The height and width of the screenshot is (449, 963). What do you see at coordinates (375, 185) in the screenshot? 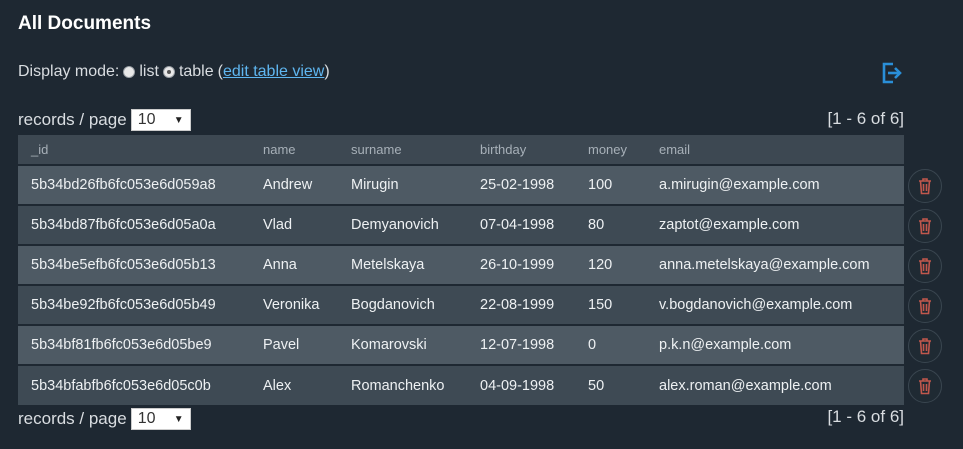
I see `cell-surname: Mirugin` at bounding box center [375, 185].